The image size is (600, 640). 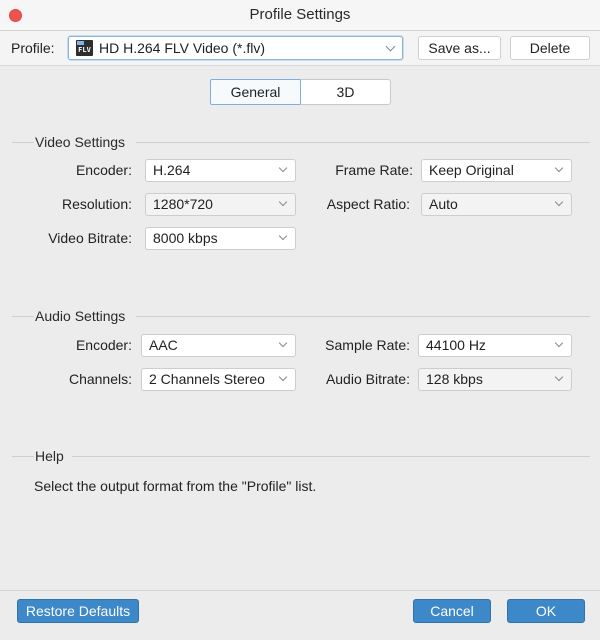 I want to click on audio-encoder-dropdown: AAC, so click(x=218, y=345).